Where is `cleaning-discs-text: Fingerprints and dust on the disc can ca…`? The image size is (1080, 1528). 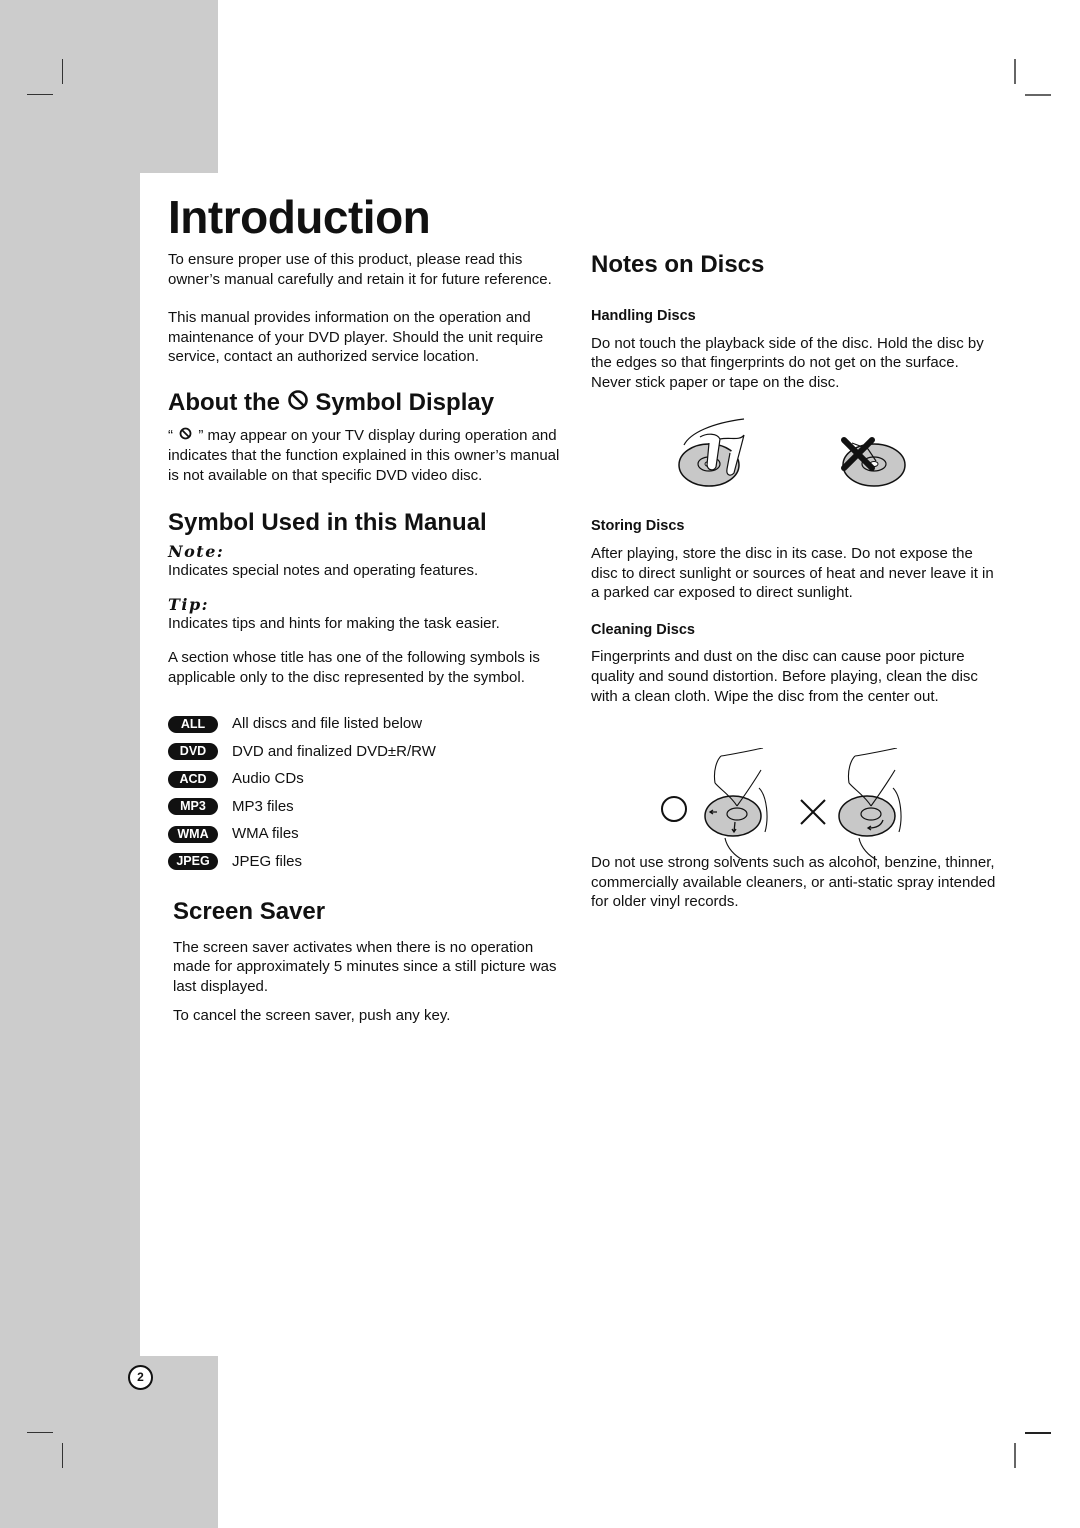 cleaning-discs-text: Fingerprints and dust on the disc can ca… is located at coordinates (784, 676).